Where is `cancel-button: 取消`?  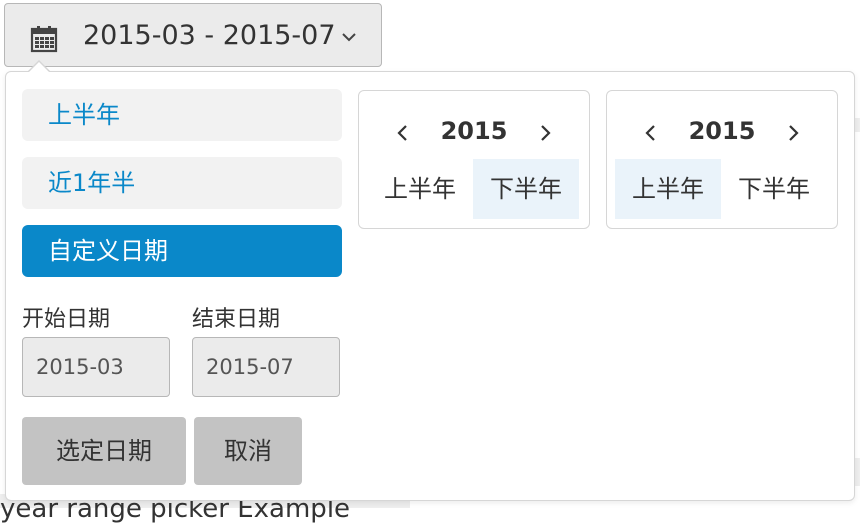 cancel-button: 取消 is located at coordinates (248, 451).